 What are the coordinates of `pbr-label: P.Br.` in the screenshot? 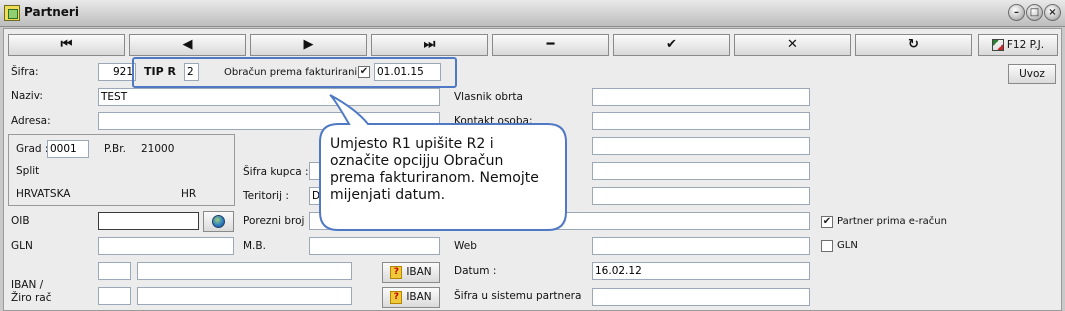 It's located at (115, 149).